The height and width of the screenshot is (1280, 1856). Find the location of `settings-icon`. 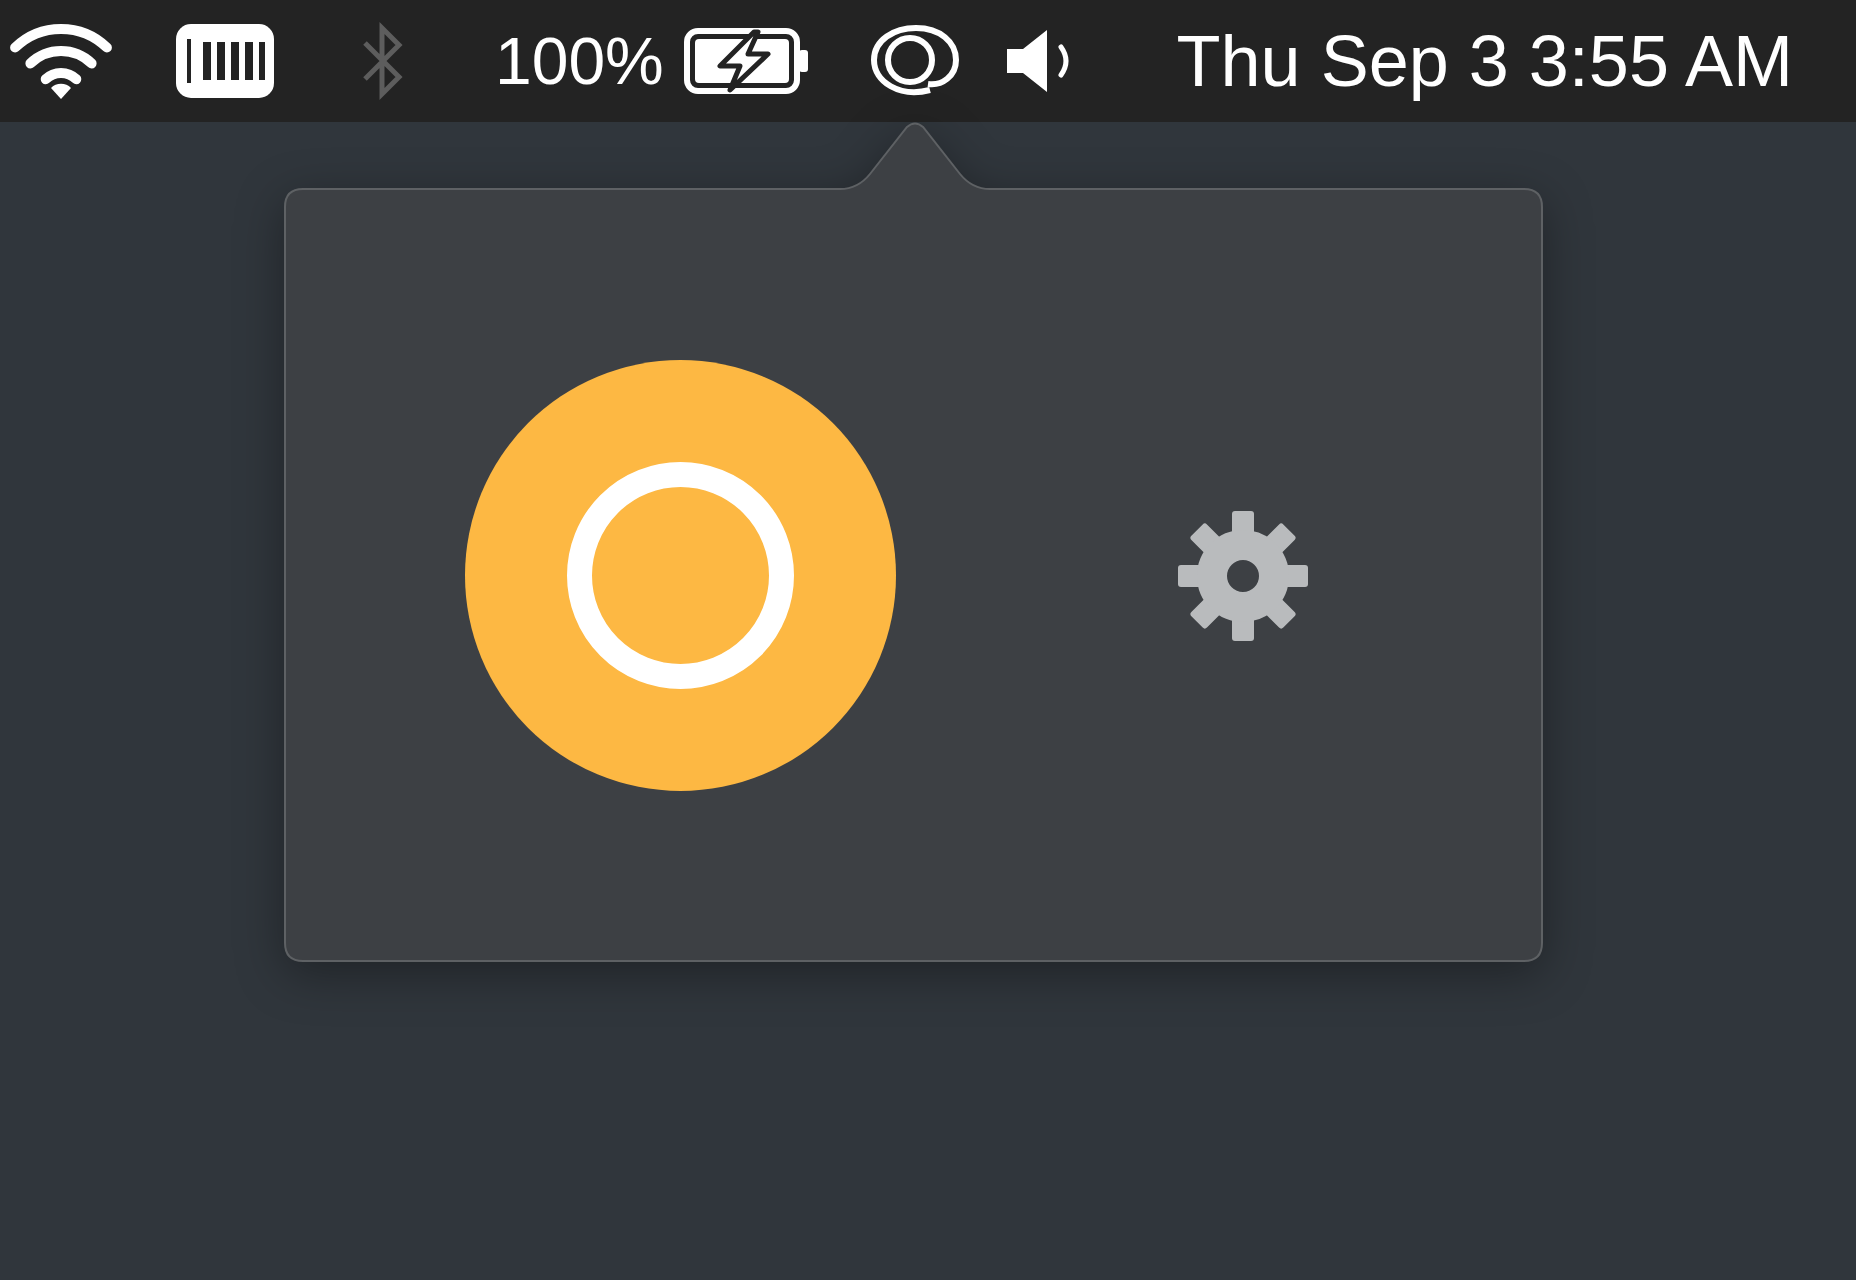

settings-icon is located at coordinates (1243, 575).